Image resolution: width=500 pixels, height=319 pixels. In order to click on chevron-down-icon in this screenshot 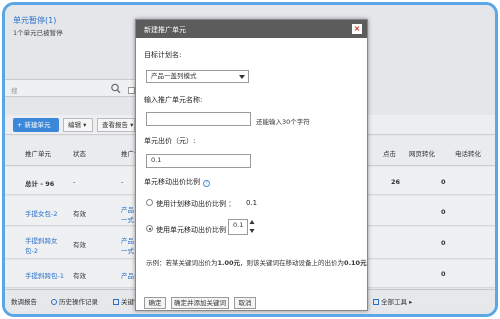, I will do `click(242, 77)`.